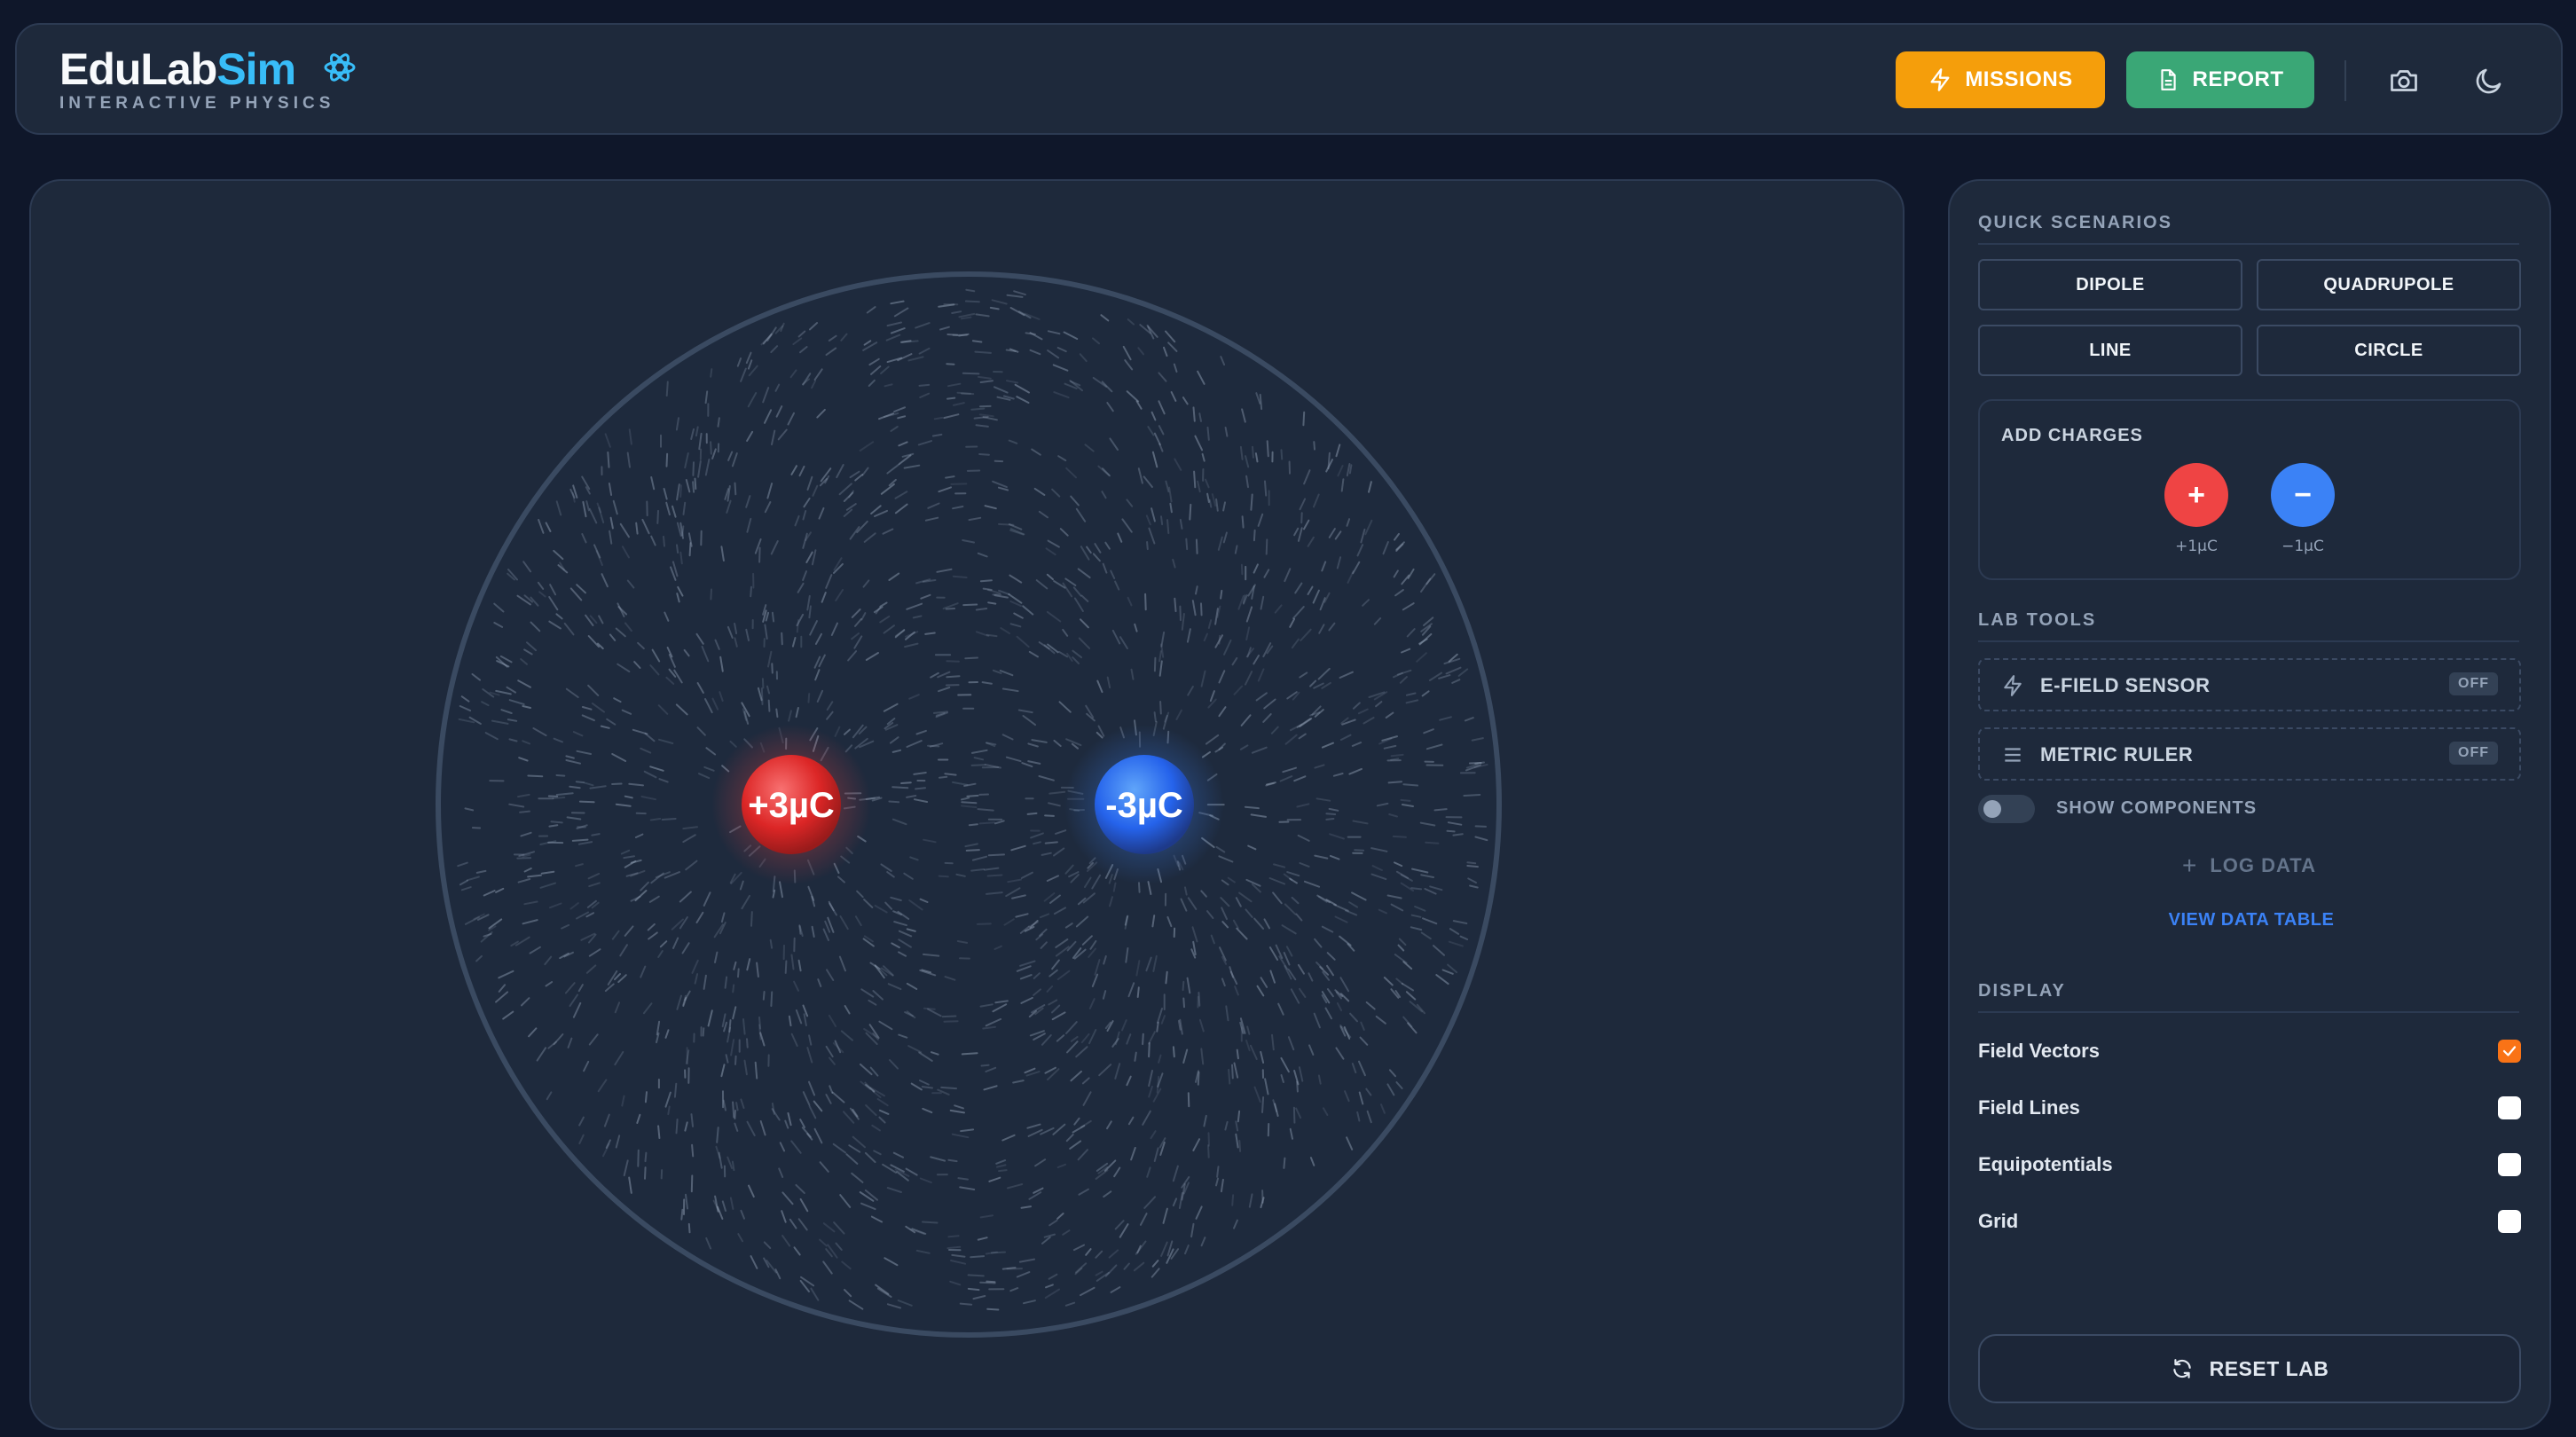 The image size is (2576, 1437). Describe the element at coordinates (256, 69) in the screenshot. I see `logo-title-part2: Sim` at that location.